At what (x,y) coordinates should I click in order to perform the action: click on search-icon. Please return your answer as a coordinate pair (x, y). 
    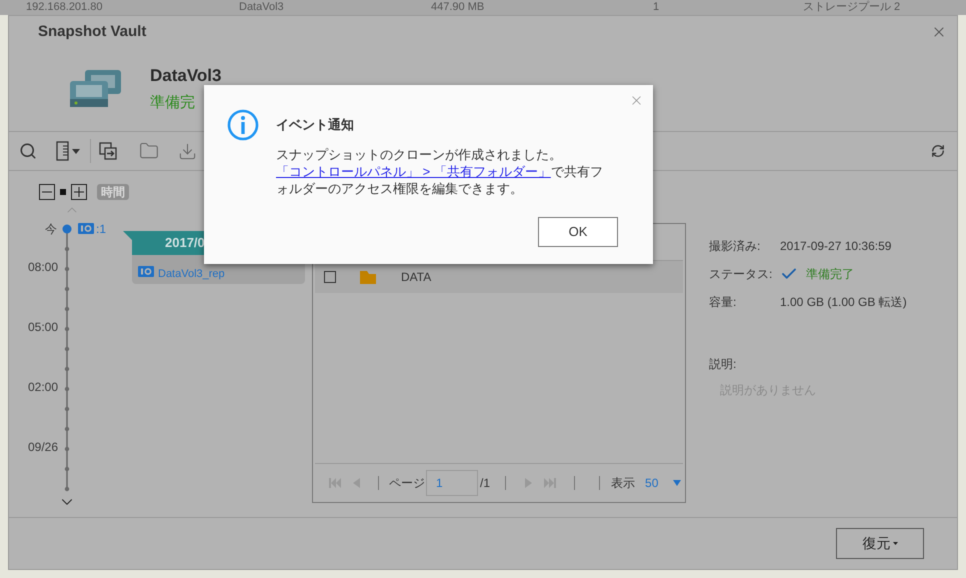
    Looking at the image, I should click on (28, 151).